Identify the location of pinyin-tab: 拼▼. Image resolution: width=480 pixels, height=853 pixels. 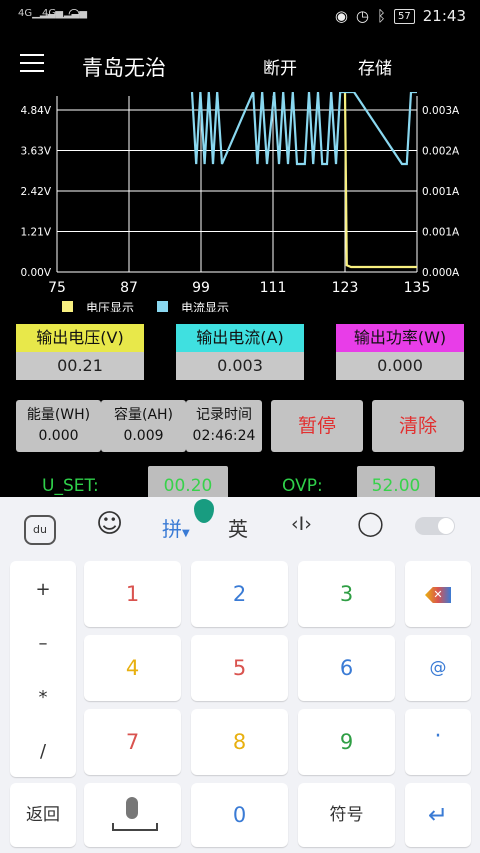
(176, 527).